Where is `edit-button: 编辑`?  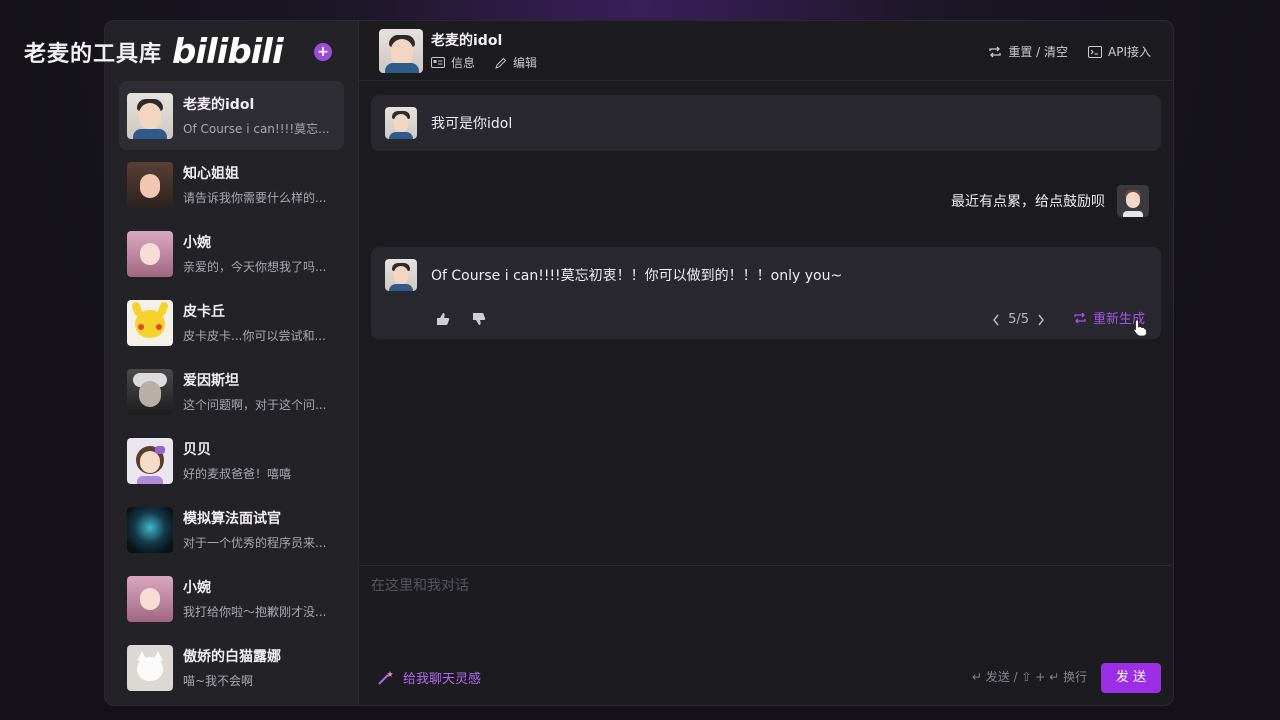 edit-button: 编辑 is located at coordinates (516, 62).